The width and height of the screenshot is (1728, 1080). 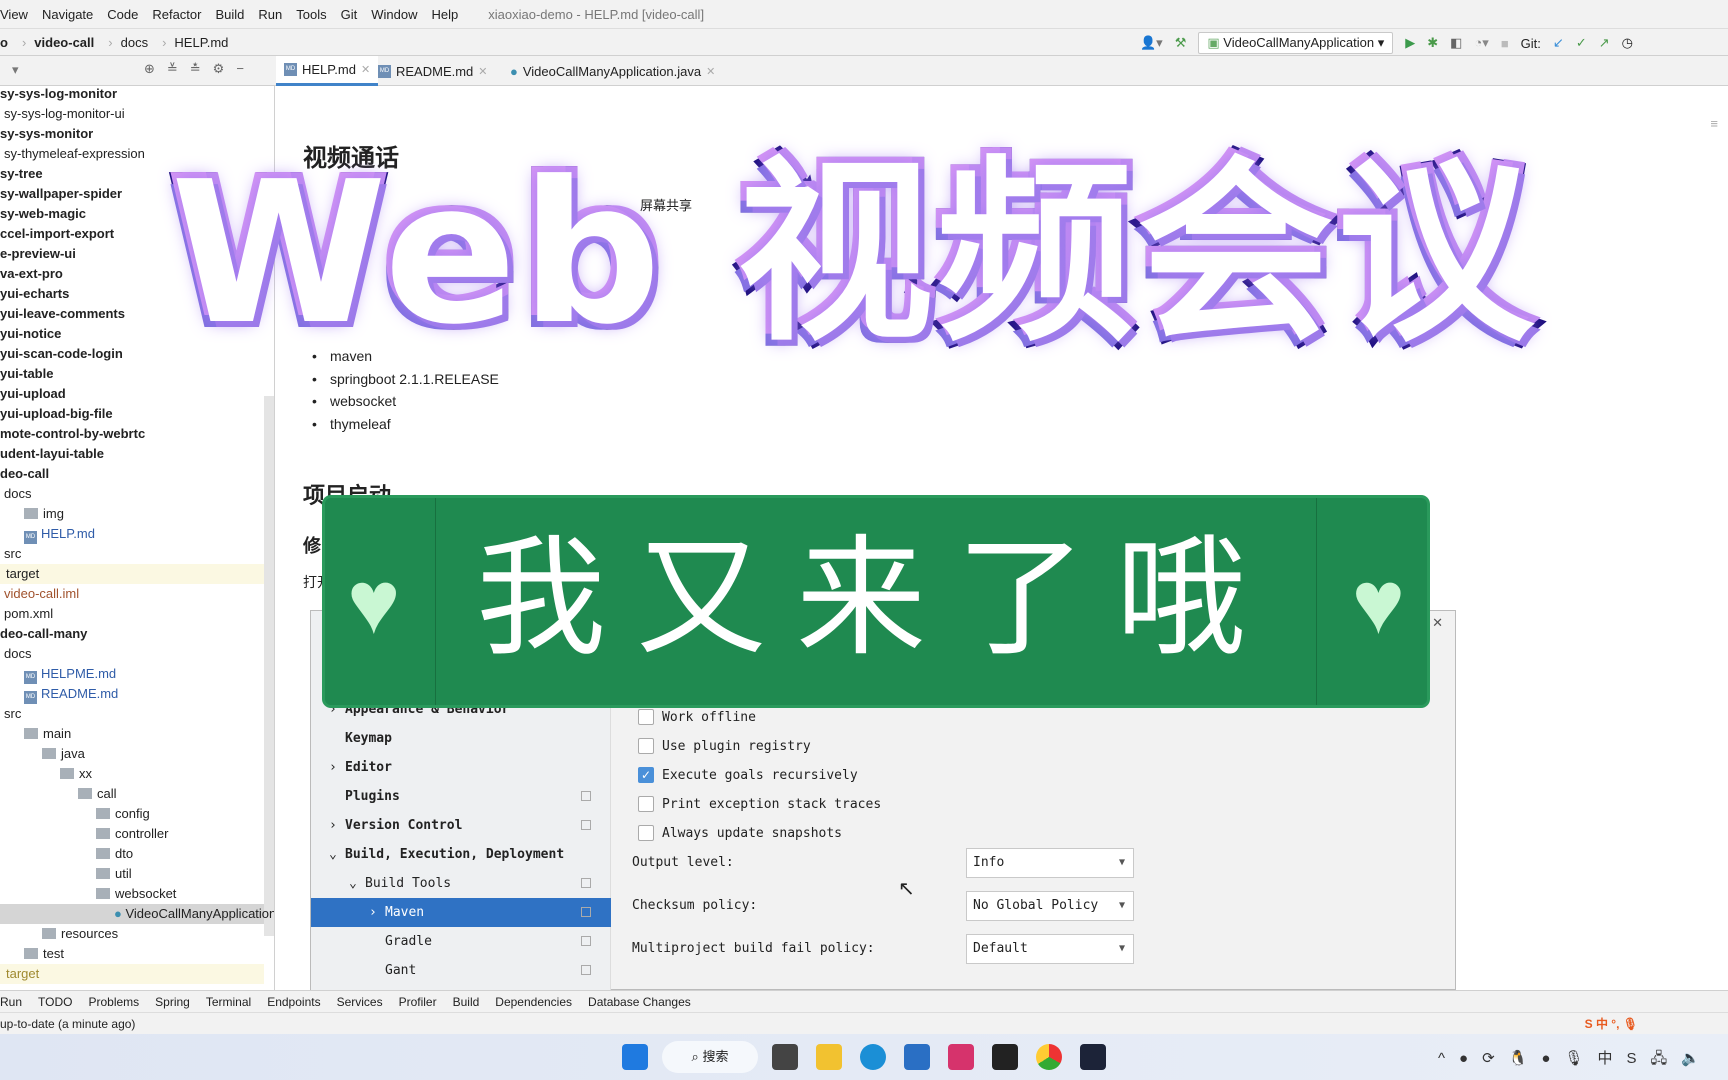 I want to click on tool-window-button: Run, so click(x=11, y=1002).